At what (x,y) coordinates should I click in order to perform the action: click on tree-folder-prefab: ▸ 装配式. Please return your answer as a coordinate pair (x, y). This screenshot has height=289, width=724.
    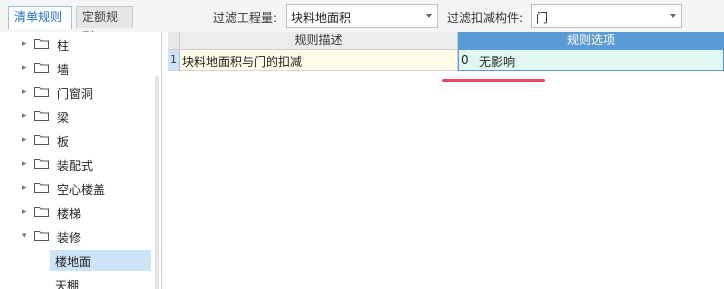
    Looking at the image, I should click on (80, 164).